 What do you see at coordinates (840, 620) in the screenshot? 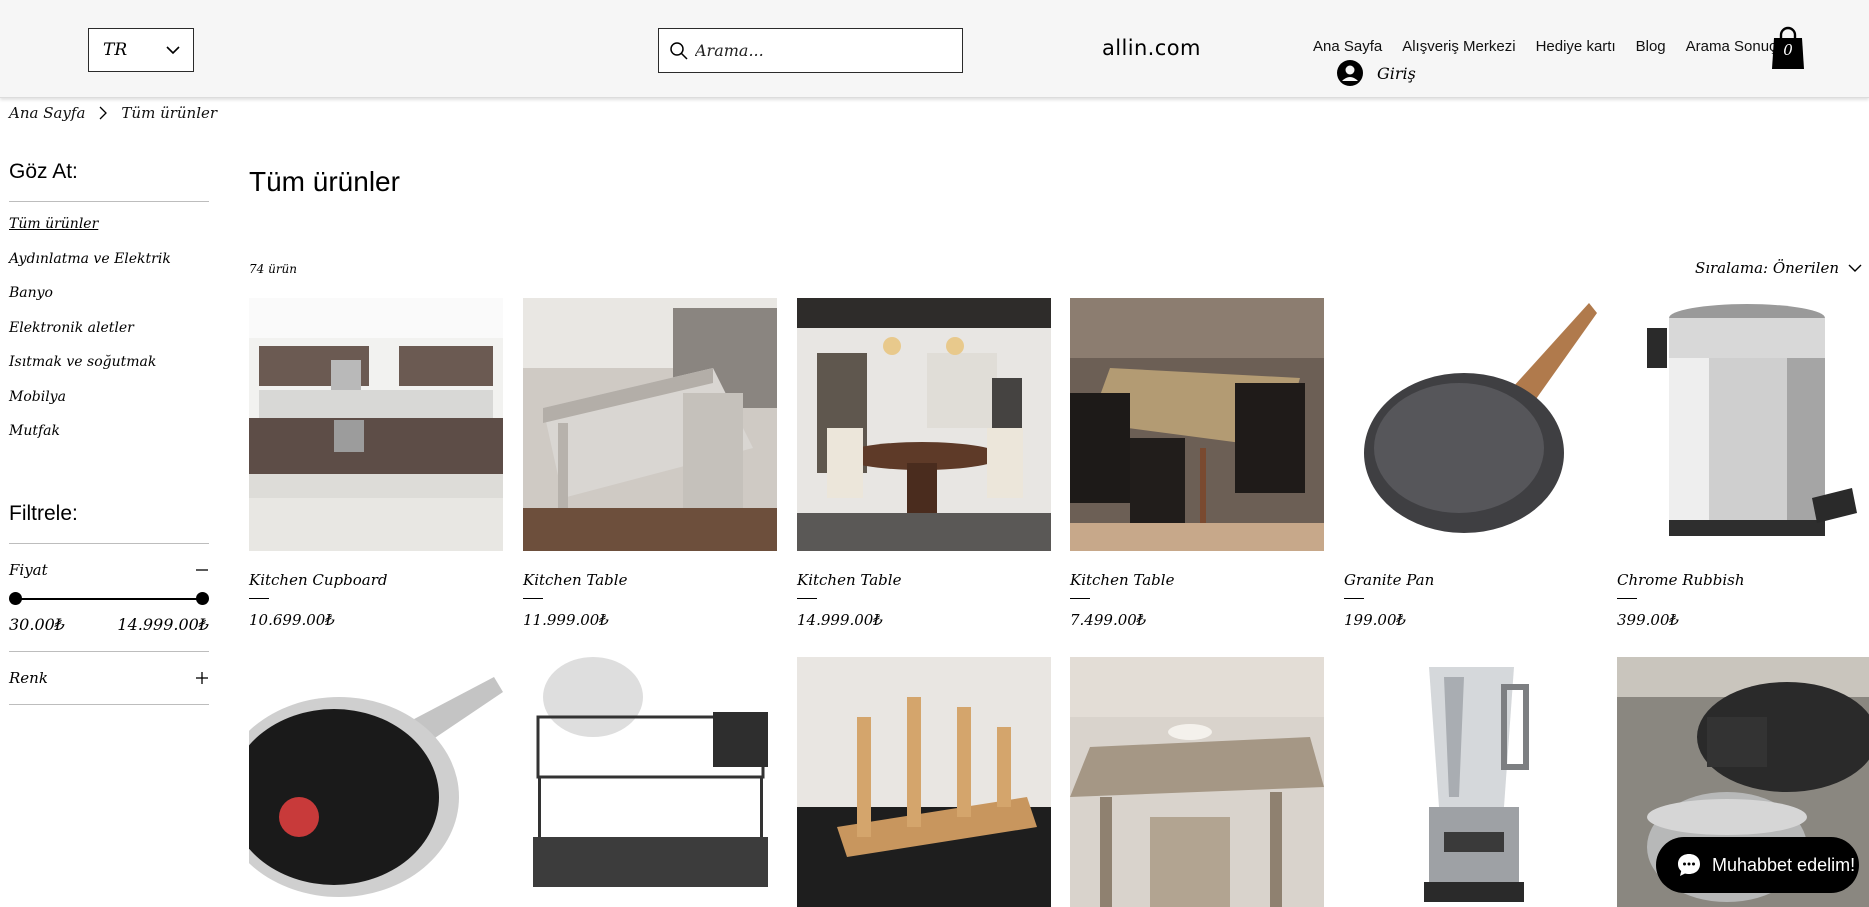
I see `product-price: 14.999.00₺` at bounding box center [840, 620].